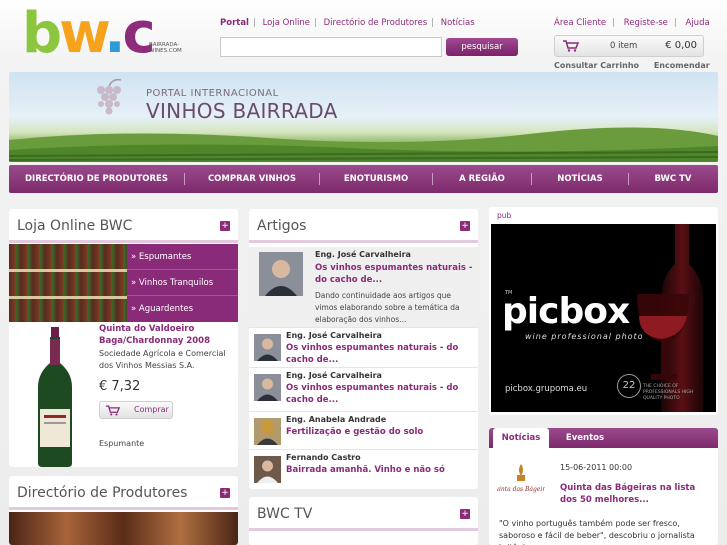 The height and width of the screenshot is (545, 727). What do you see at coordinates (566, 311) in the screenshot?
I see `ad-brand: picbox` at bounding box center [566, 311].